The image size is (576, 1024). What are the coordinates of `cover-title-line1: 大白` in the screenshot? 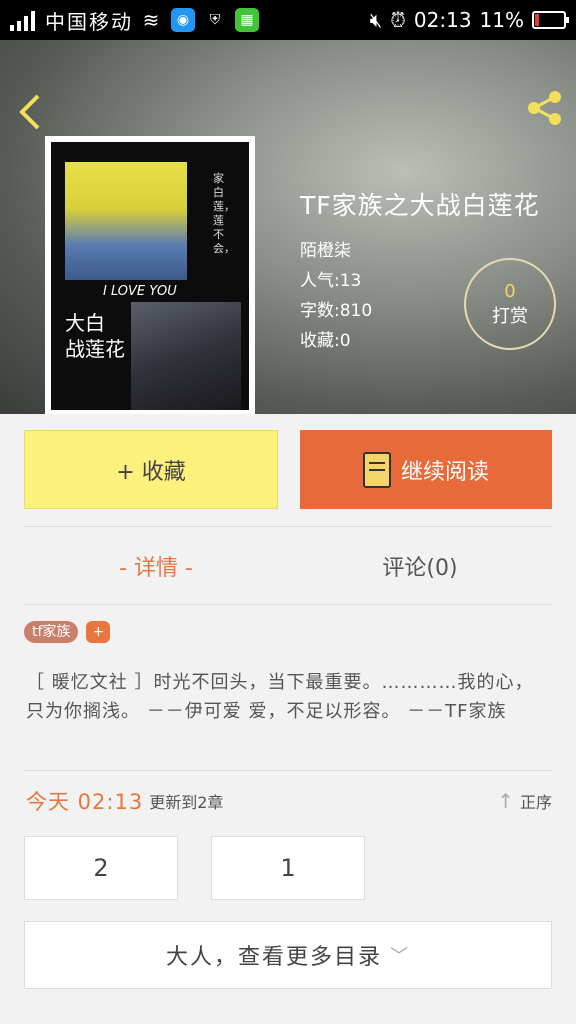 It's located at (85, 323).